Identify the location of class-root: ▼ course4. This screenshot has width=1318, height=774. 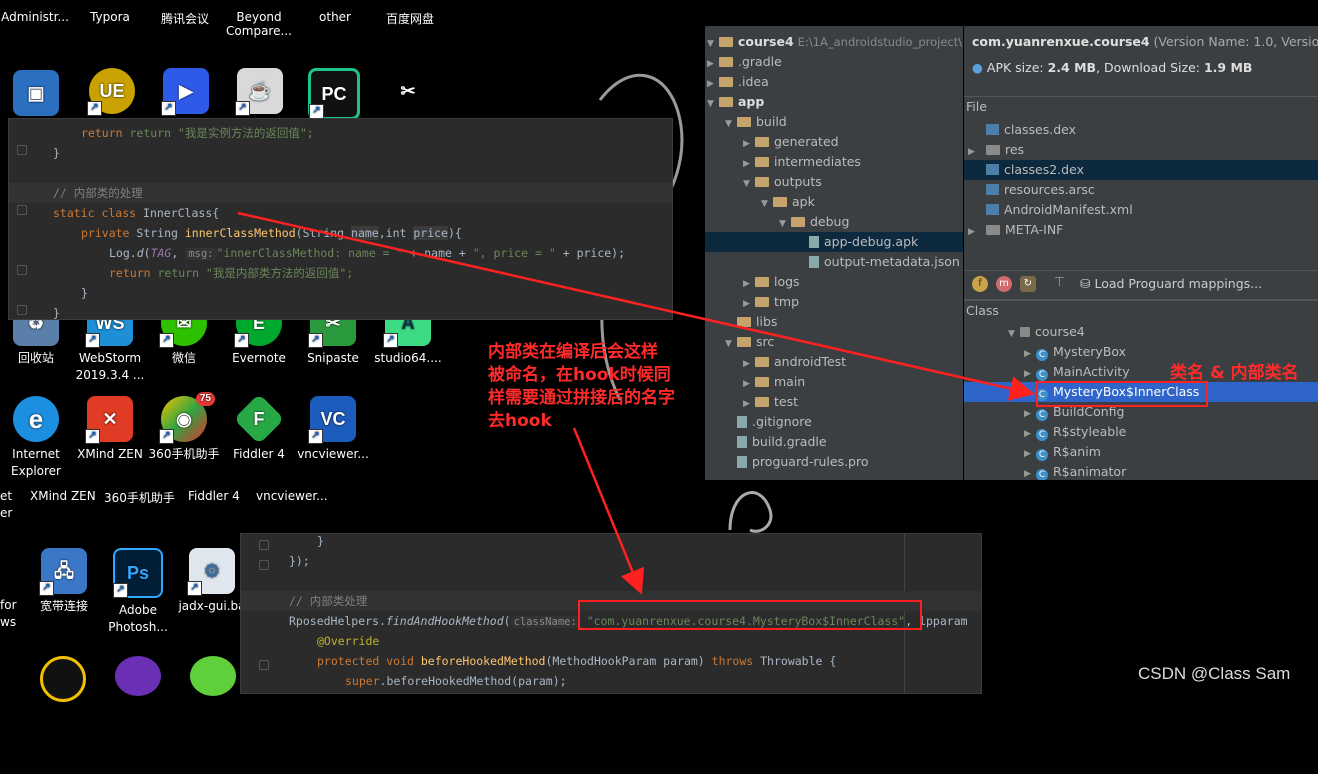
(1046, 332).